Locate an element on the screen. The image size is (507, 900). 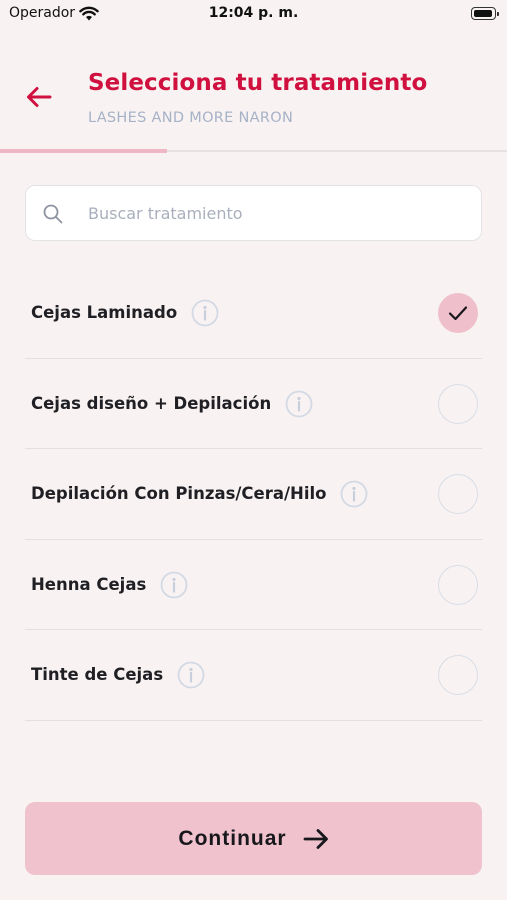
continue-label: Continuar is located at coordinates (232, 838).